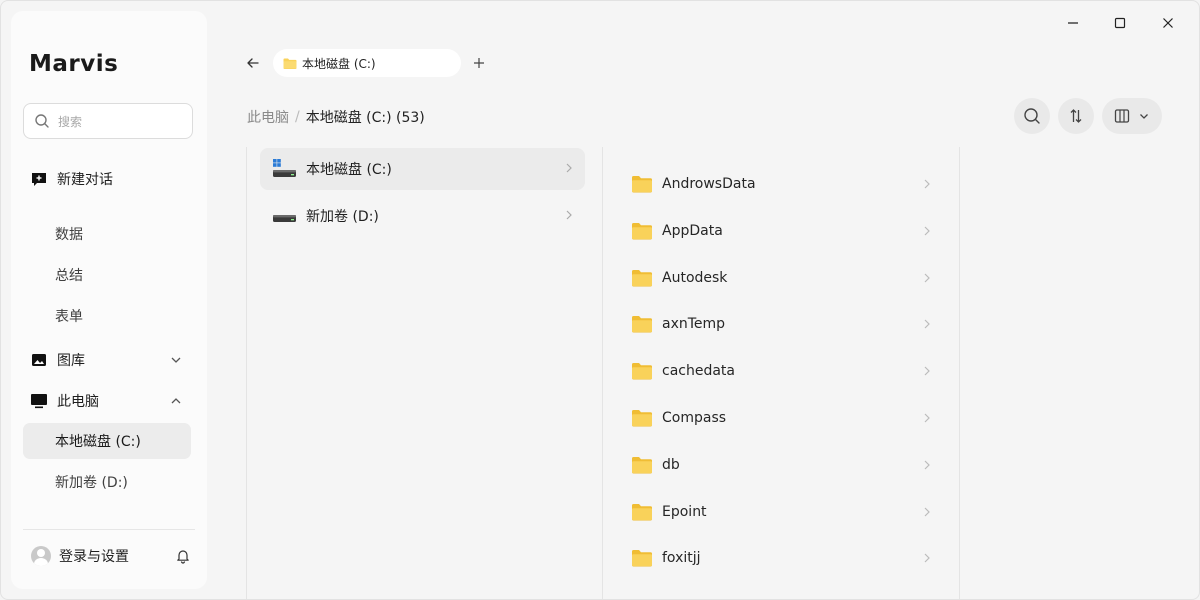  I want to click on arrow-left-icon, so click(253, 63).